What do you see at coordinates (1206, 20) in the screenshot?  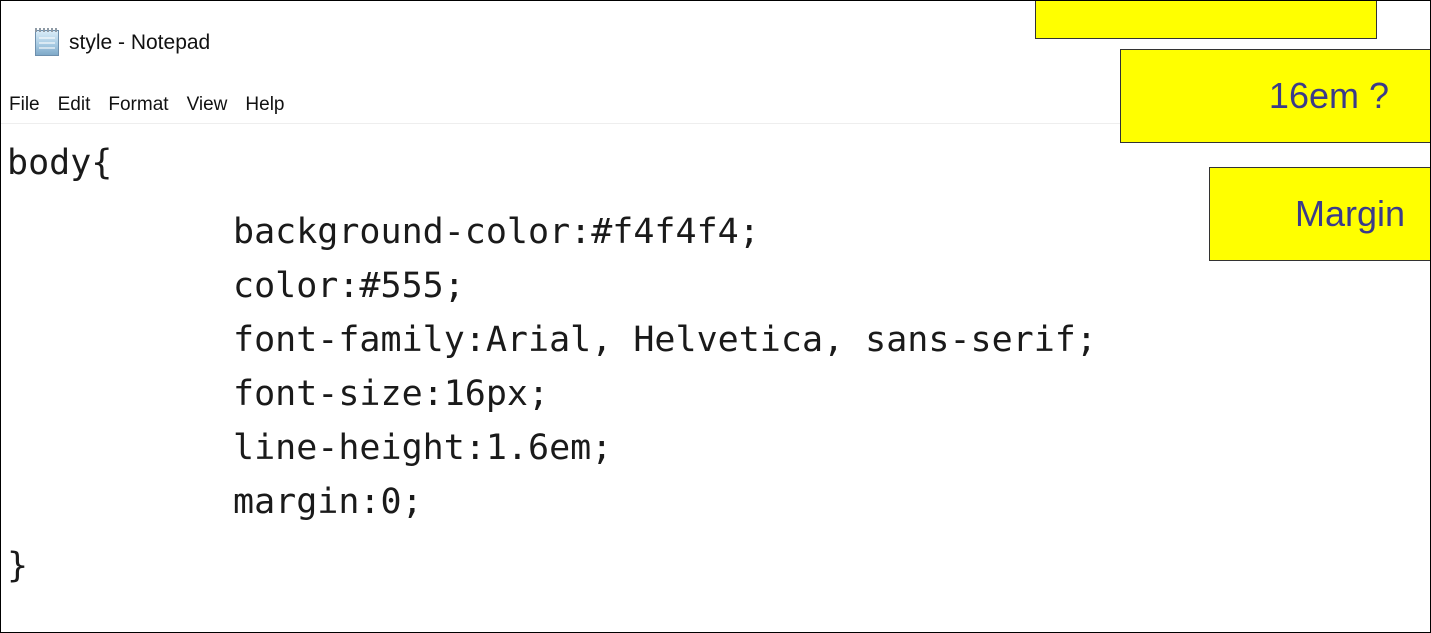 I see `annotation-note-top` at bounding box center [1206, 20].